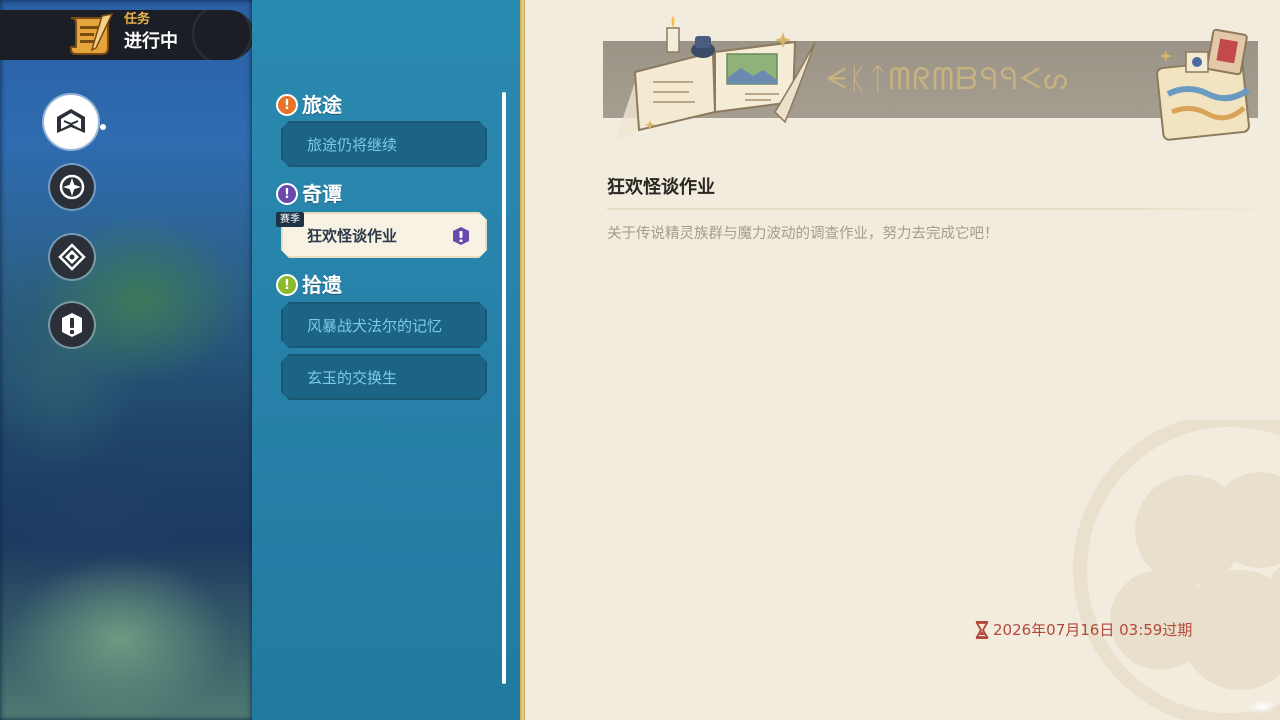  I want to click on scroll-icon, so click(92, 33).